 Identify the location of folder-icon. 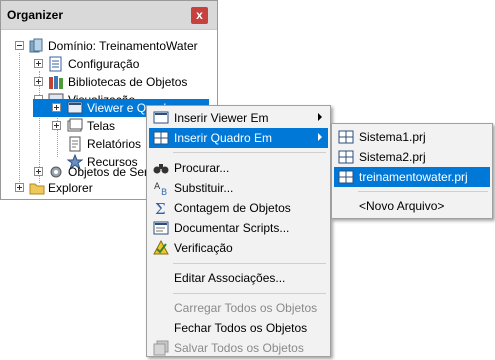
(37, 188).